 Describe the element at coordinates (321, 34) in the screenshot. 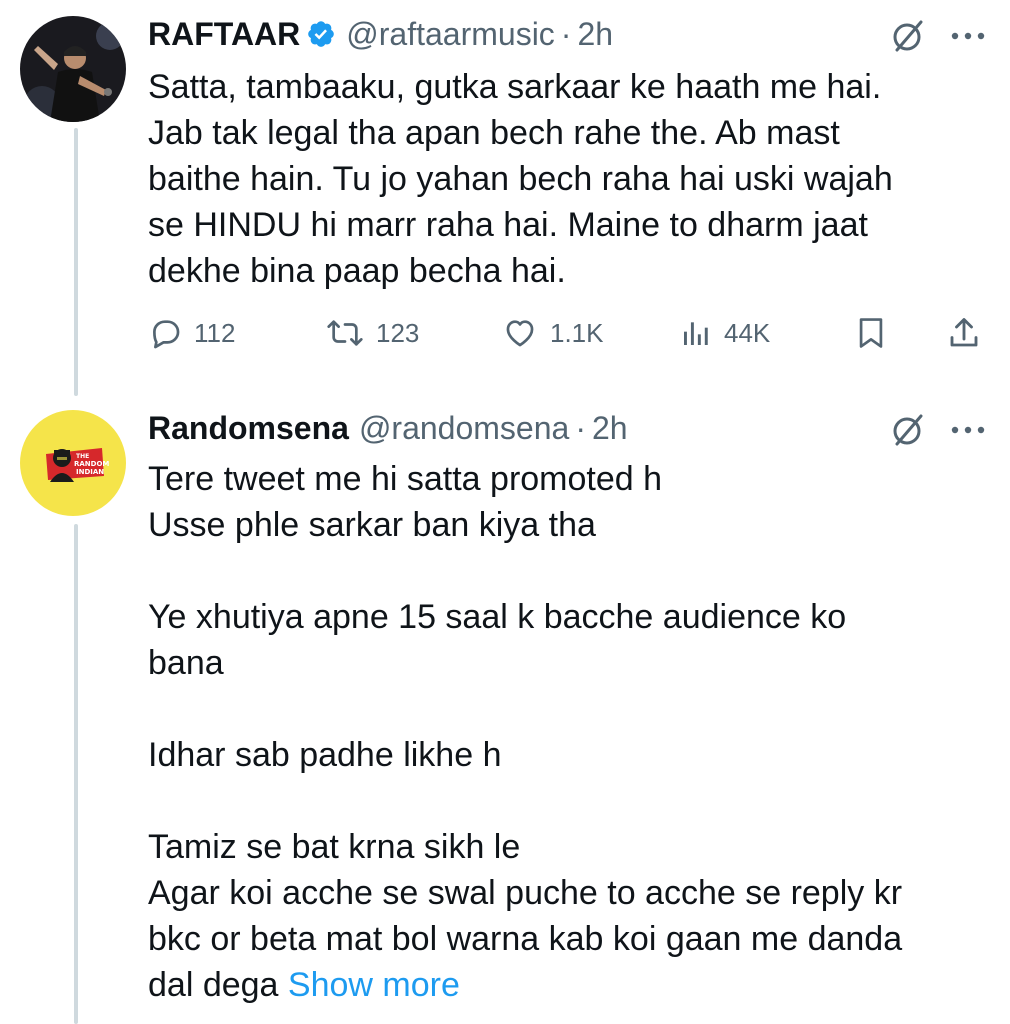

I see `verified-badge-icon` at that location.